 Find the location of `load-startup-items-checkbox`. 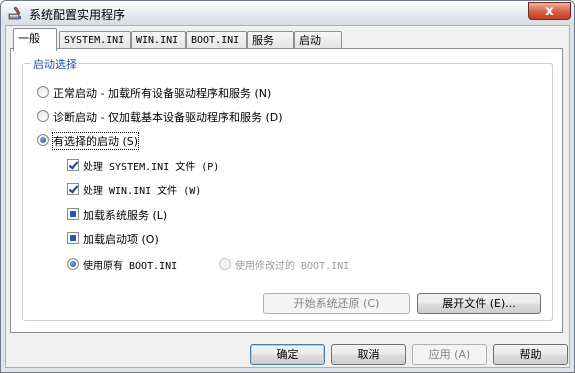

load-startup-items-checkbox is located at coordinates (73, 238).